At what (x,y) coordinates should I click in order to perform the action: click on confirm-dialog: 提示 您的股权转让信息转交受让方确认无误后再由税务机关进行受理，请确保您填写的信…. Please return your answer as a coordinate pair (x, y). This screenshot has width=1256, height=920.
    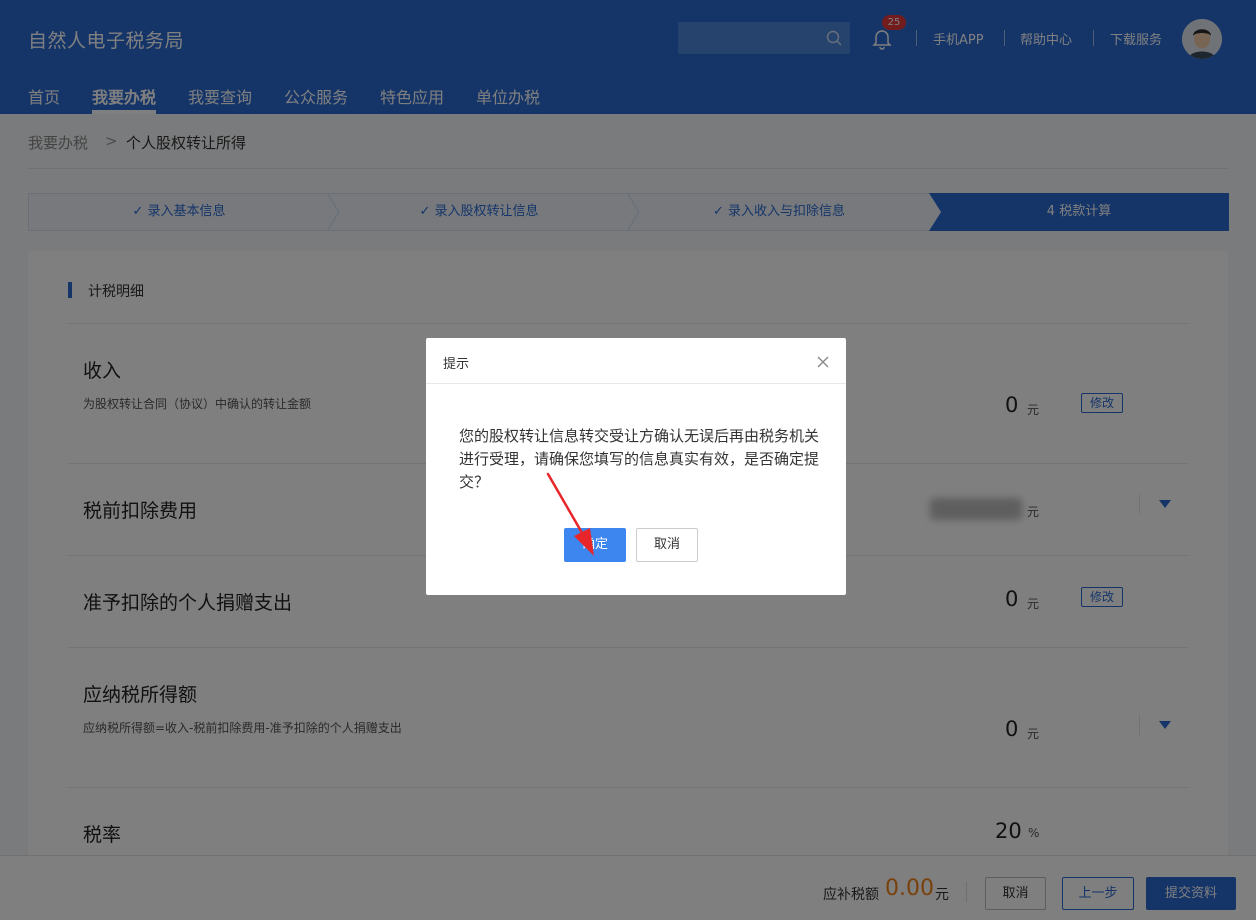
    Looking at the image, I should click on (636, 466).